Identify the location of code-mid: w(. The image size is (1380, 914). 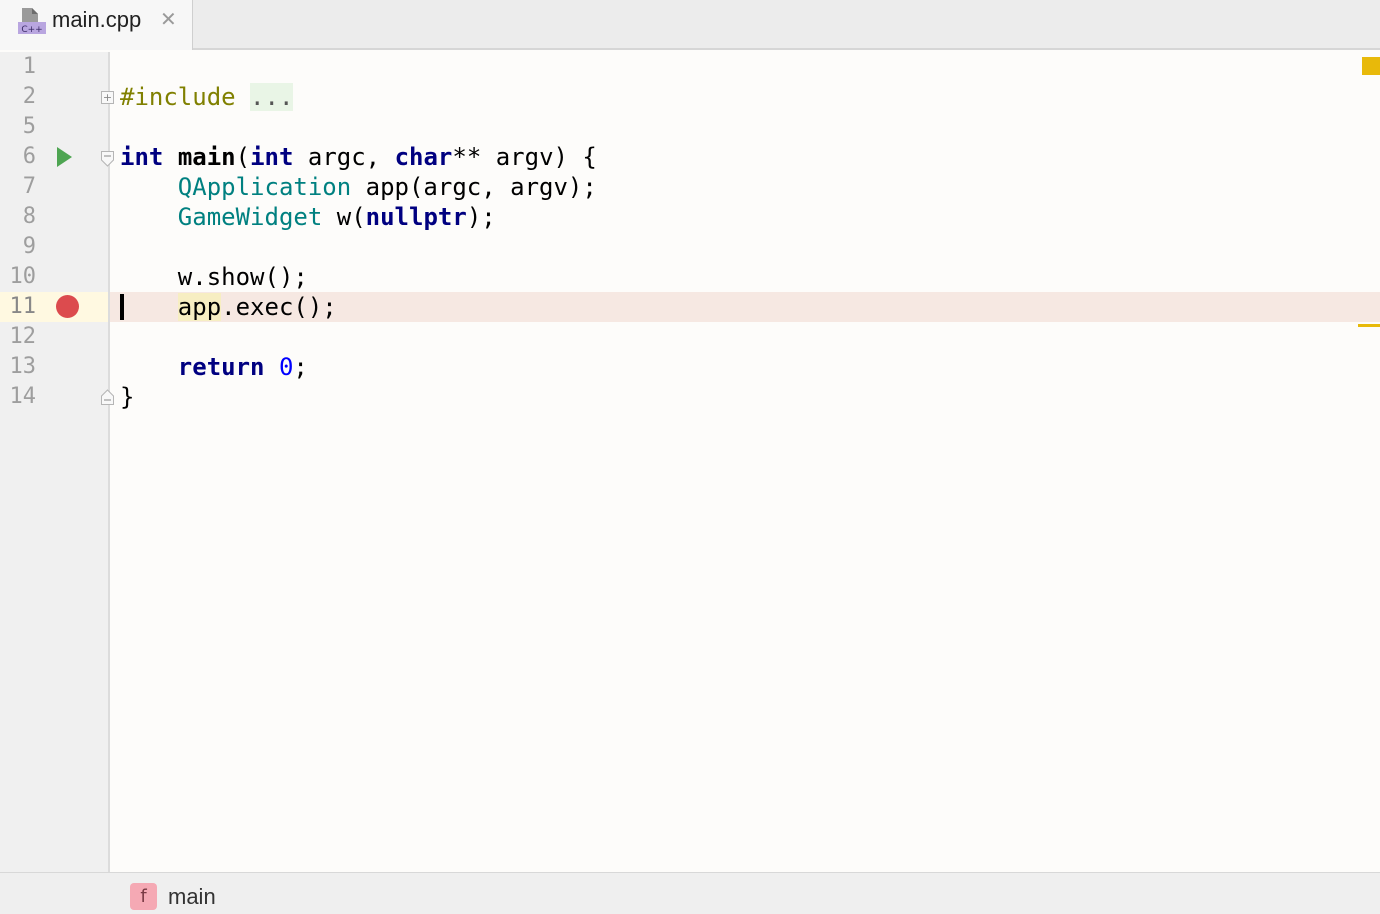
(344, 217).